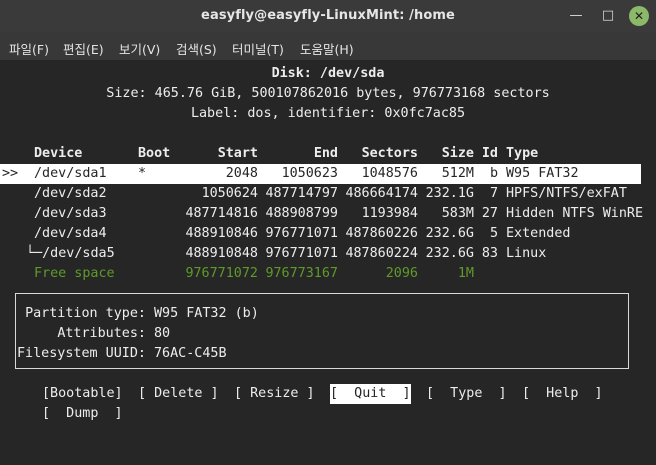 This screenshot has height=465, width=656. Describe the element at coordinates (309, 173) in the screenshot. I see `row-end: 1050623` at that location.